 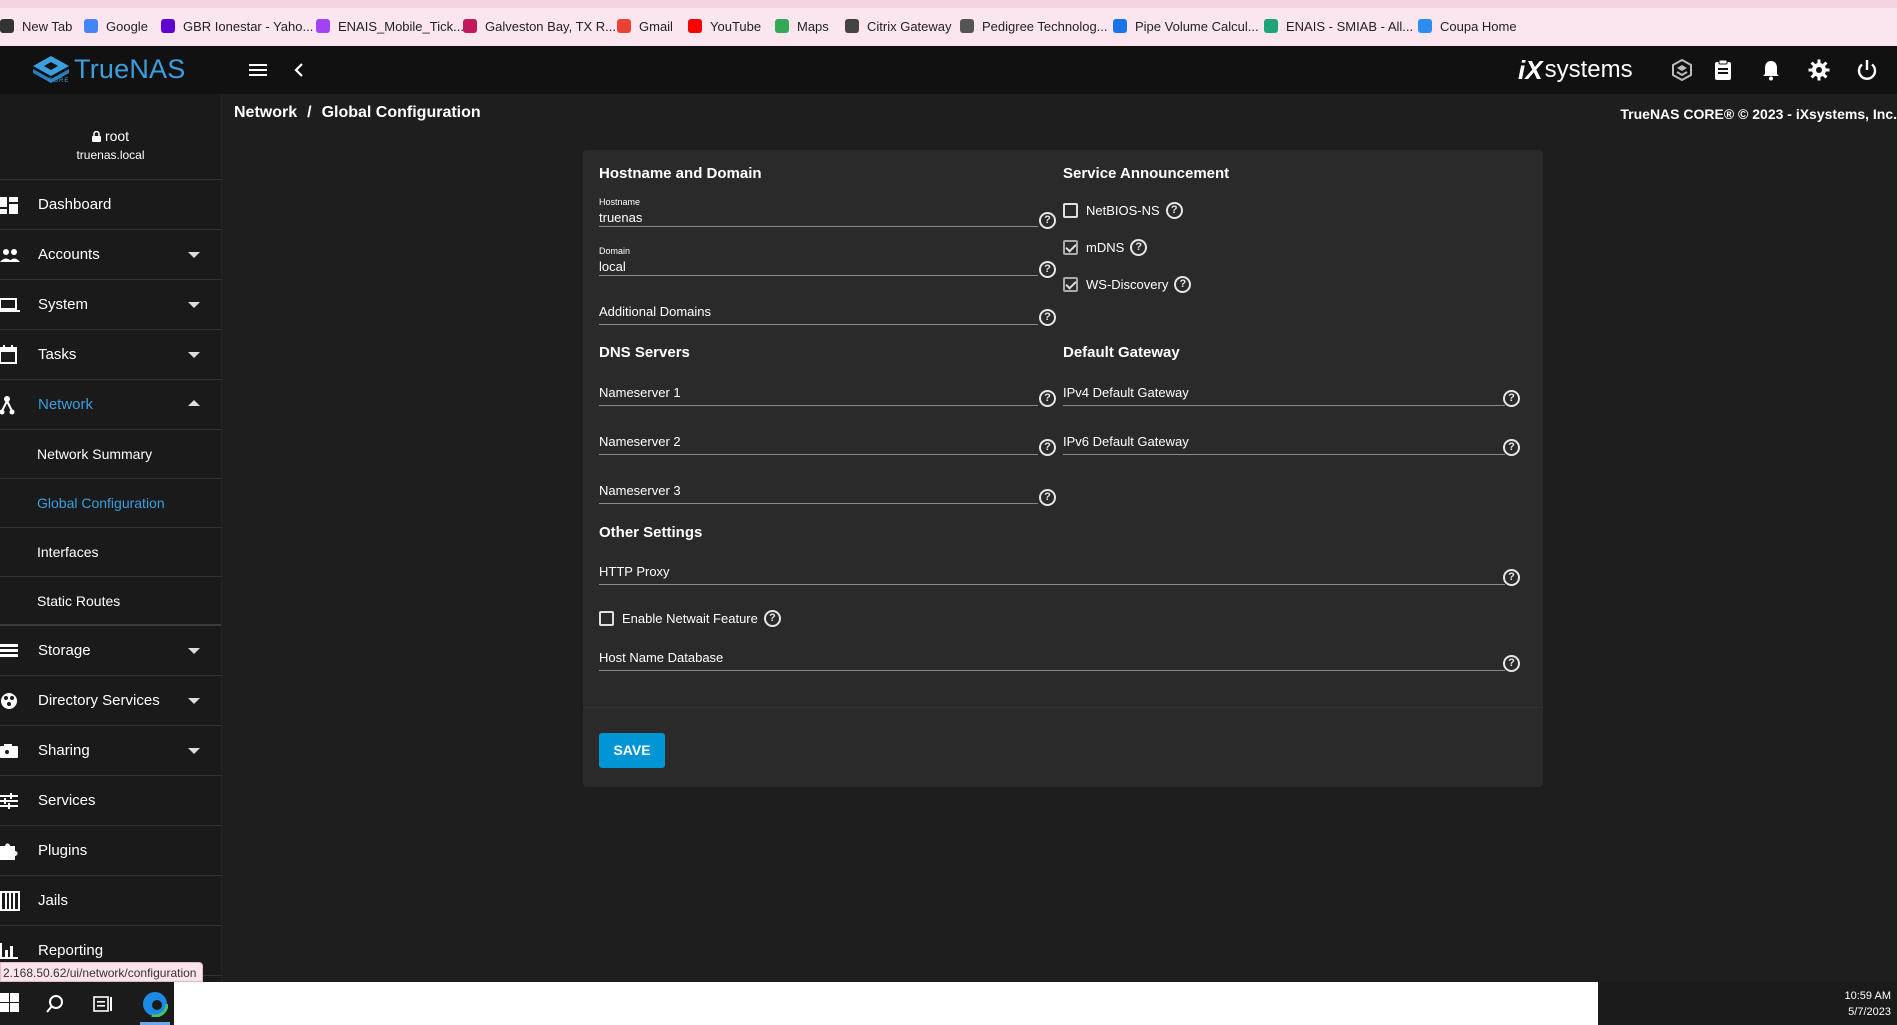 I want to click on user-host: truenas.local, so click(x=110, y=155).